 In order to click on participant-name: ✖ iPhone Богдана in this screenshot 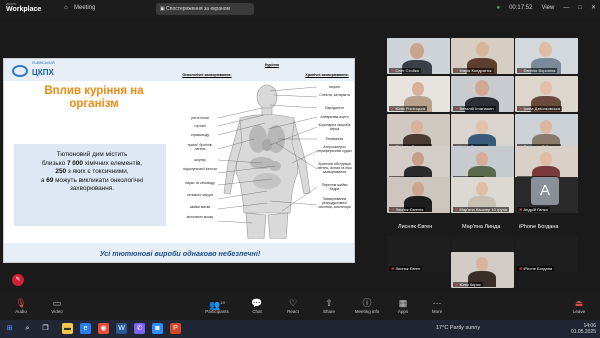, I will do `click(536, 268)`.